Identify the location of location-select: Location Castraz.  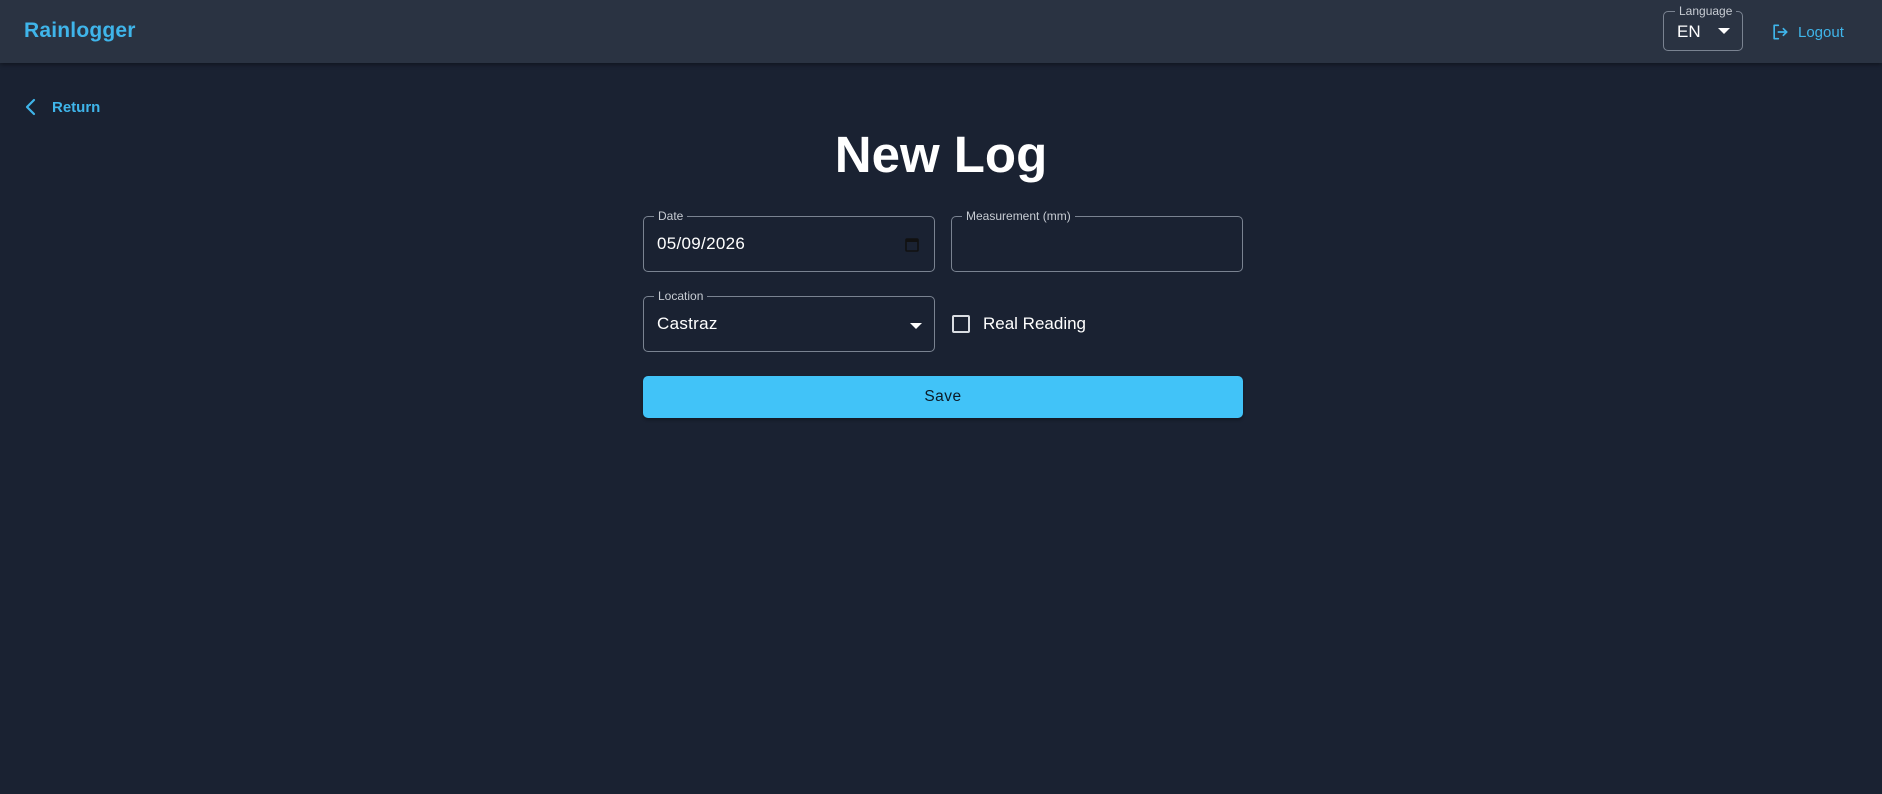
(789, 320).